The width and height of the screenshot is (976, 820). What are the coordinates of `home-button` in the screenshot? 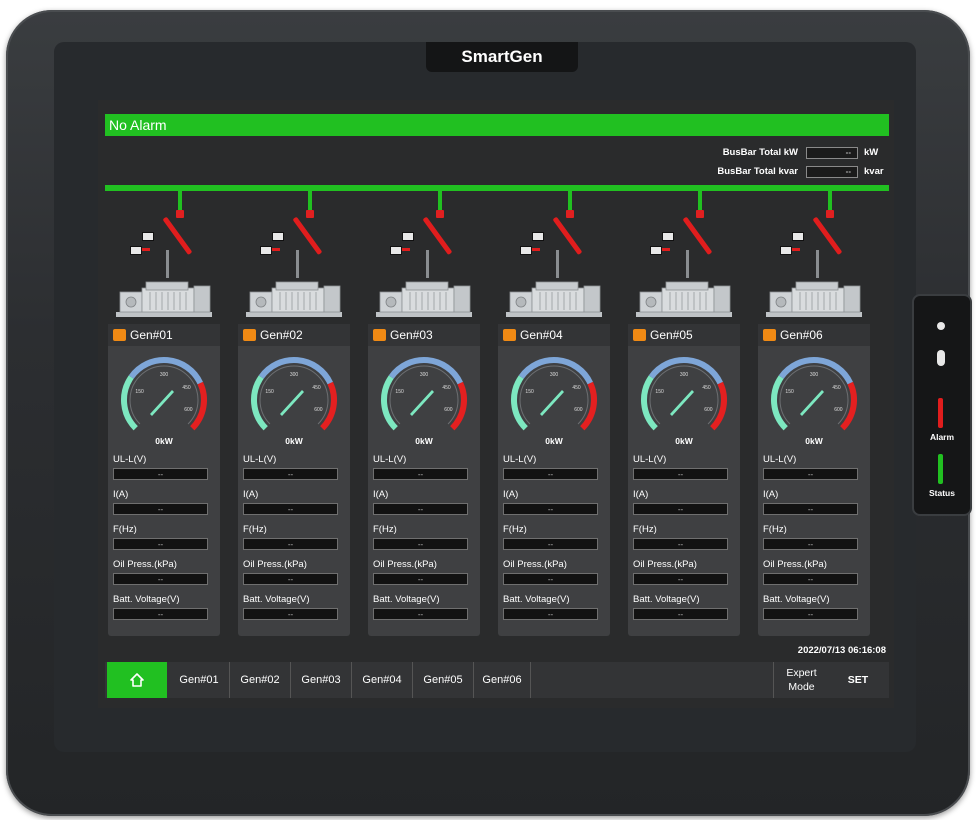 It's located at (137, 680).